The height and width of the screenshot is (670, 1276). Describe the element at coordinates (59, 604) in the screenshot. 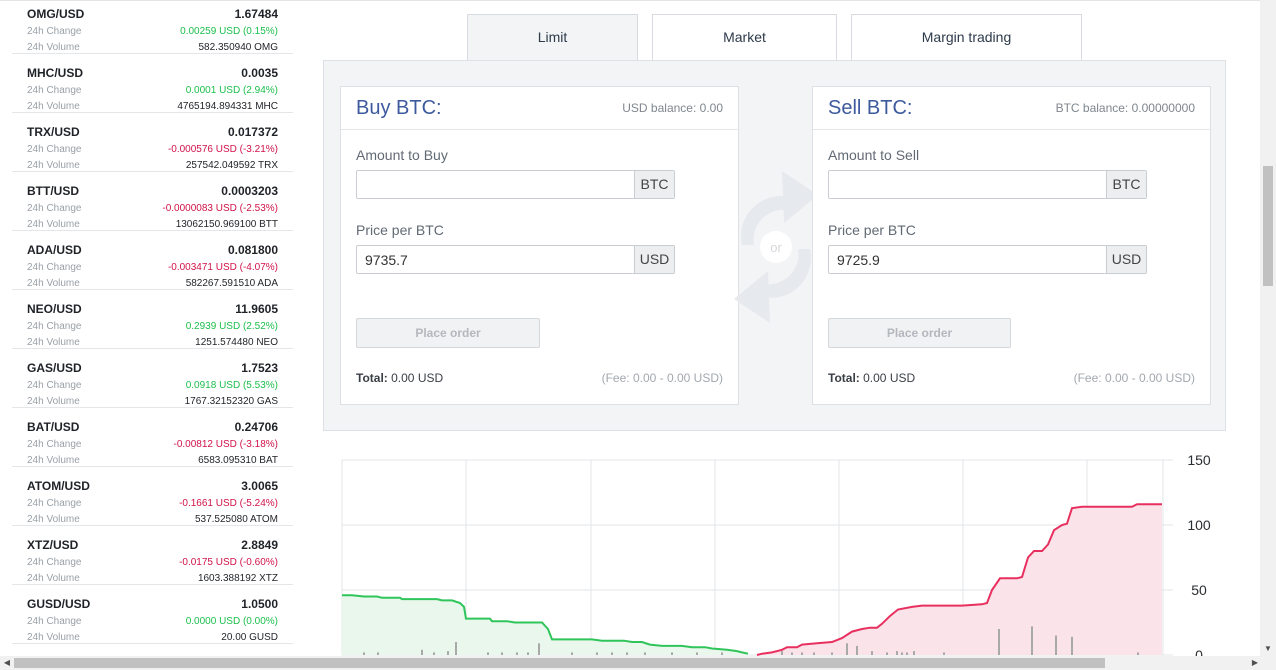

I see `market-pair-name: GUSD/USD` at that location.